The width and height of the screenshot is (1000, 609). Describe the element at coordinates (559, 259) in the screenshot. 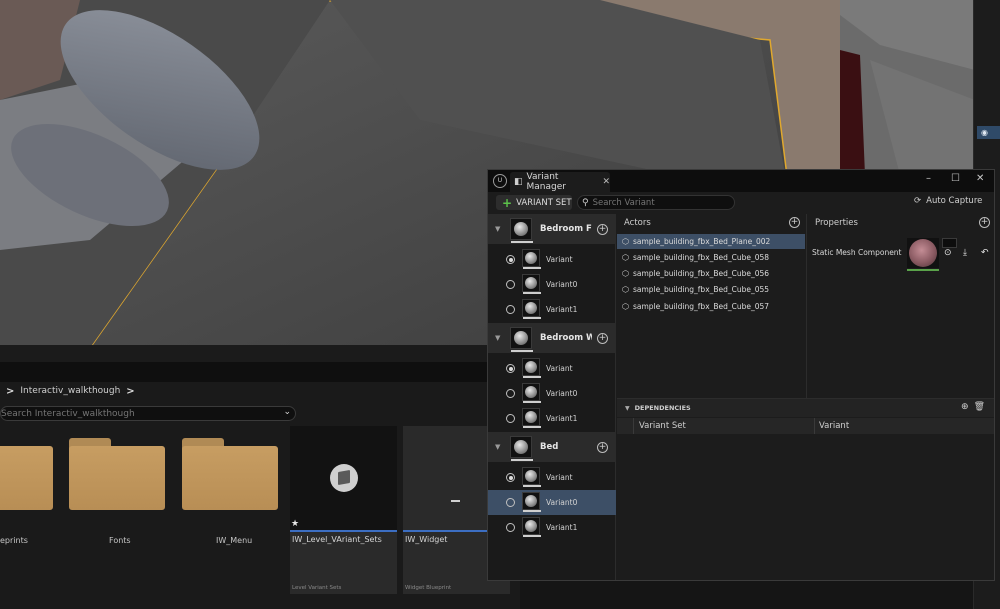

I see `variant-label: Variant` at that location.